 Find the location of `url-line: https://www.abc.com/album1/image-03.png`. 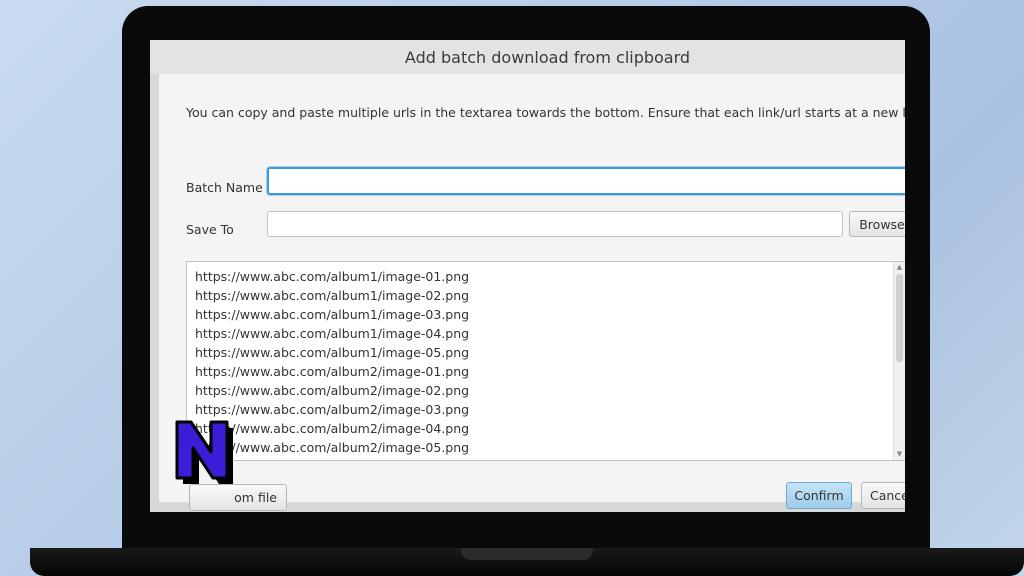

url-line: https://www.abc.com/album1/image-03.png is located at coordinates (332, 314).